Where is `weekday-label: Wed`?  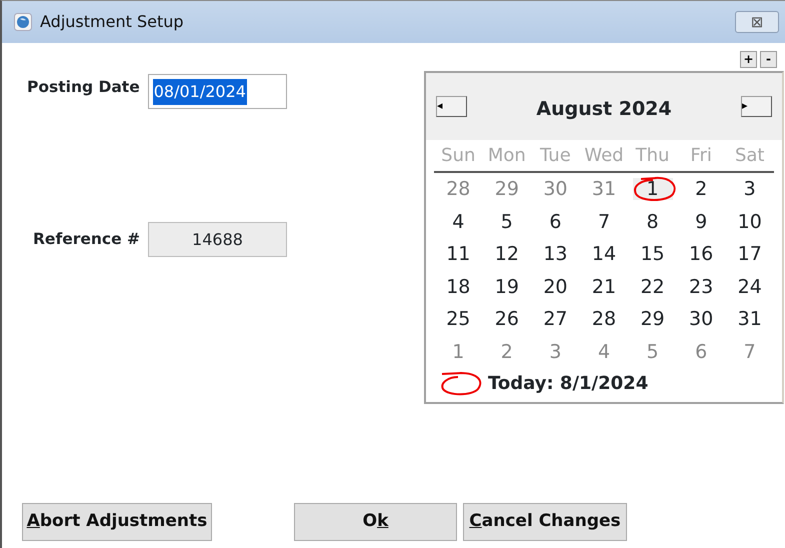
weekday-label: Wed is located at coordinates (604, 156).